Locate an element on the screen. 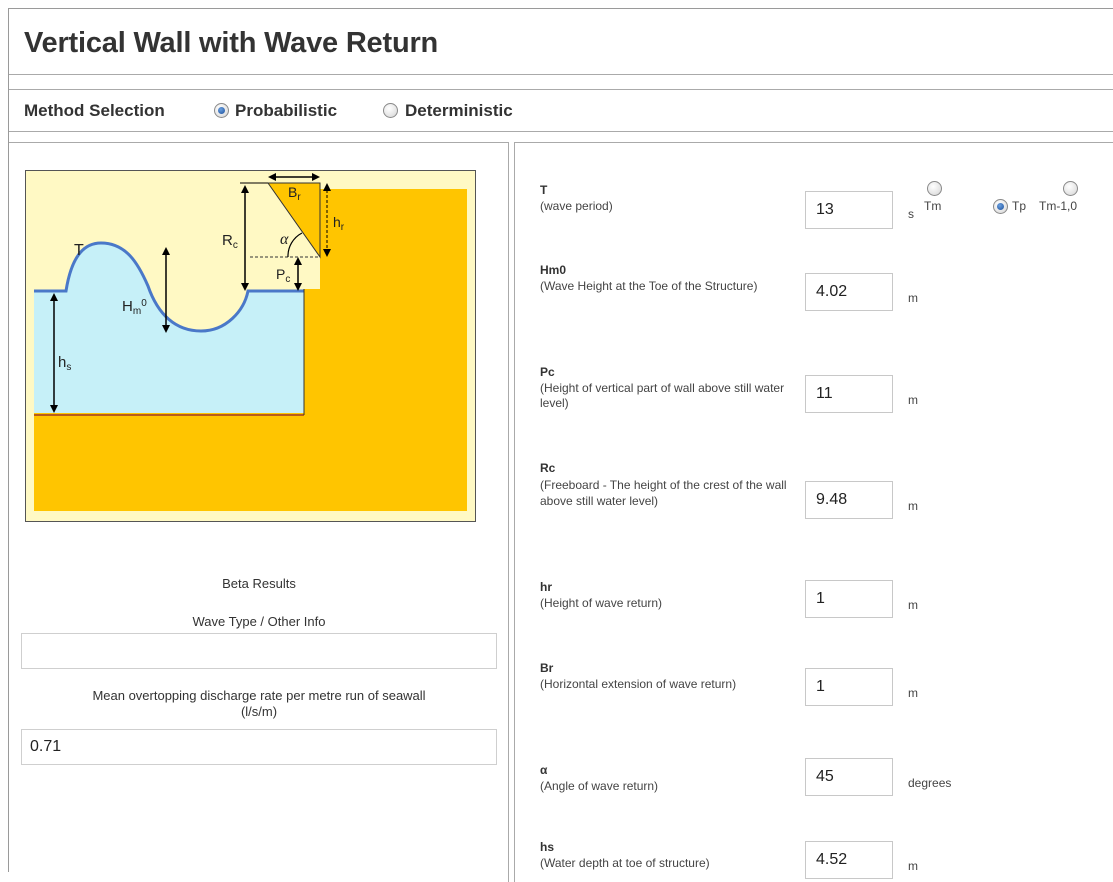 The width and height of the screenshot is (1113, 882). method-selection-label: Method Selection is located at coordinates (94, 110).